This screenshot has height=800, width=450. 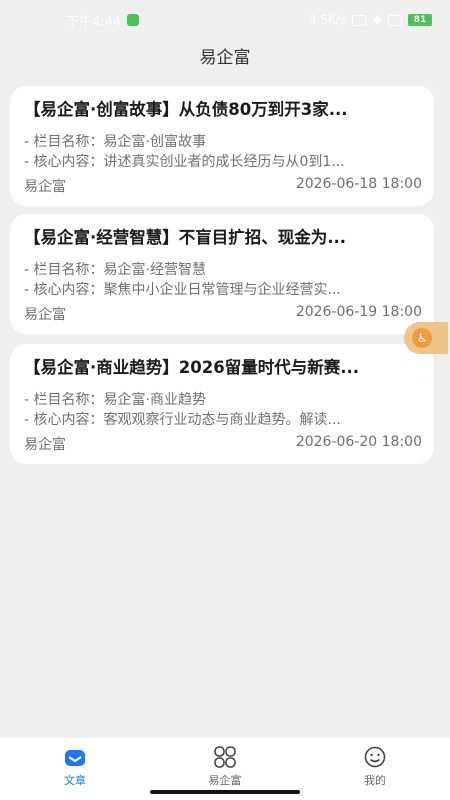 What do you see at coordinates (375, 780) in the screenshot?
I see `tab-label: 我的` at bounding box center [375, 780].